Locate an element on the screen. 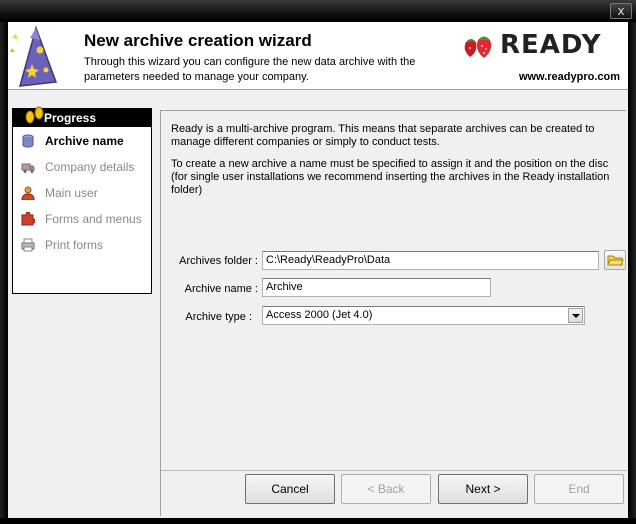 The image size is (636, 524). window-frame-right is located at coordinates (632, 273).